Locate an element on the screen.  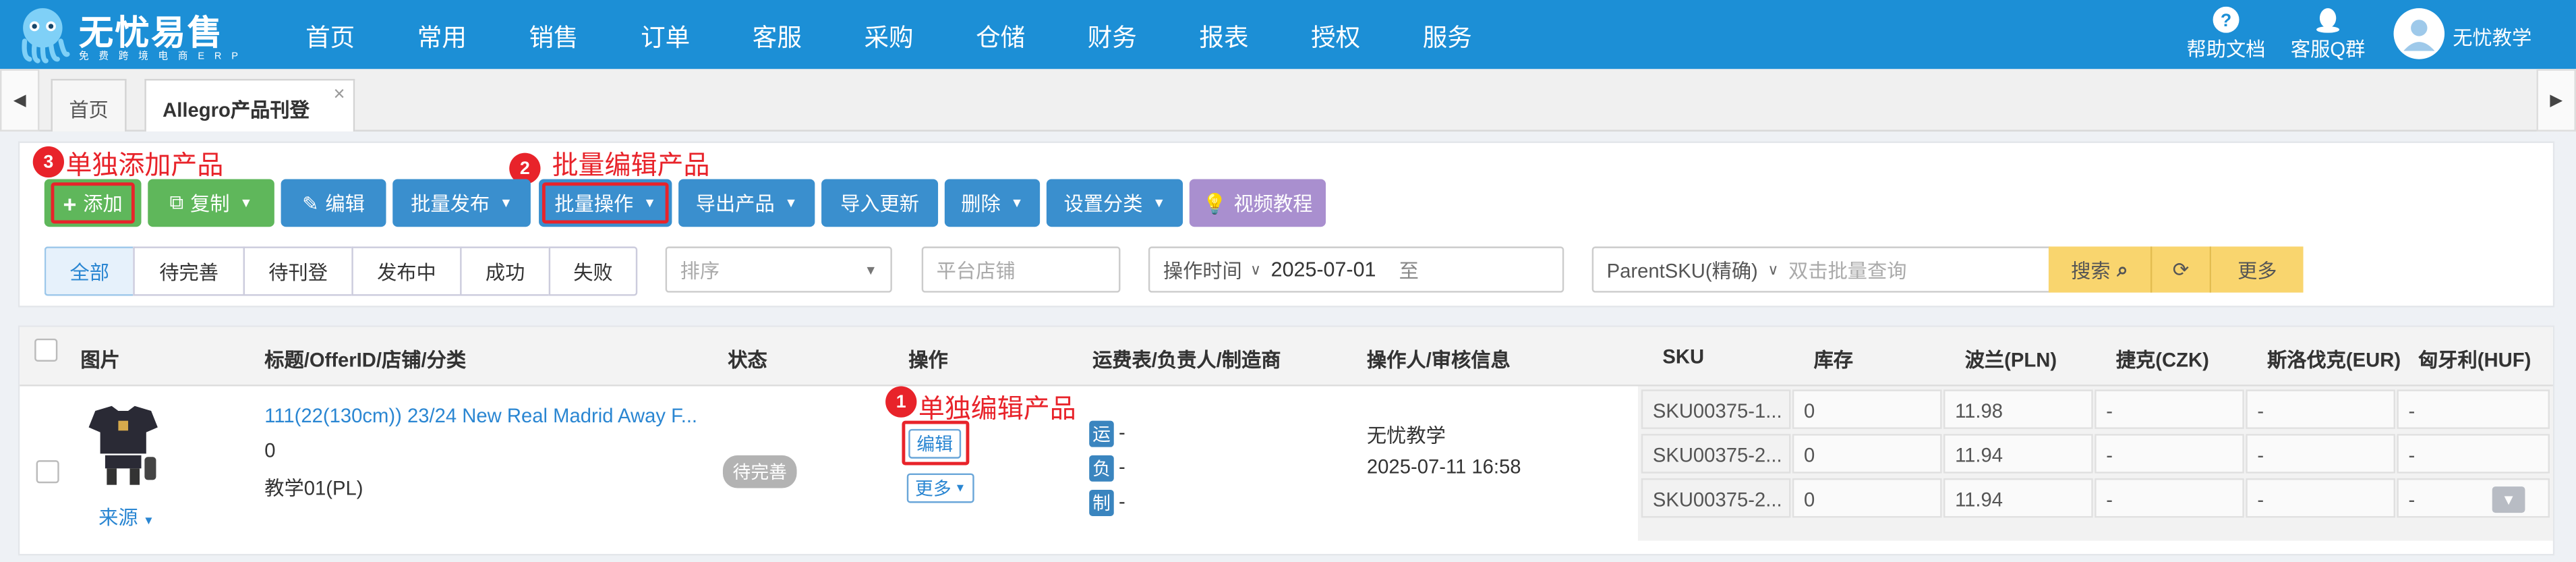
delete-button: 删除 ▼ is located at coordinates (992, 203).